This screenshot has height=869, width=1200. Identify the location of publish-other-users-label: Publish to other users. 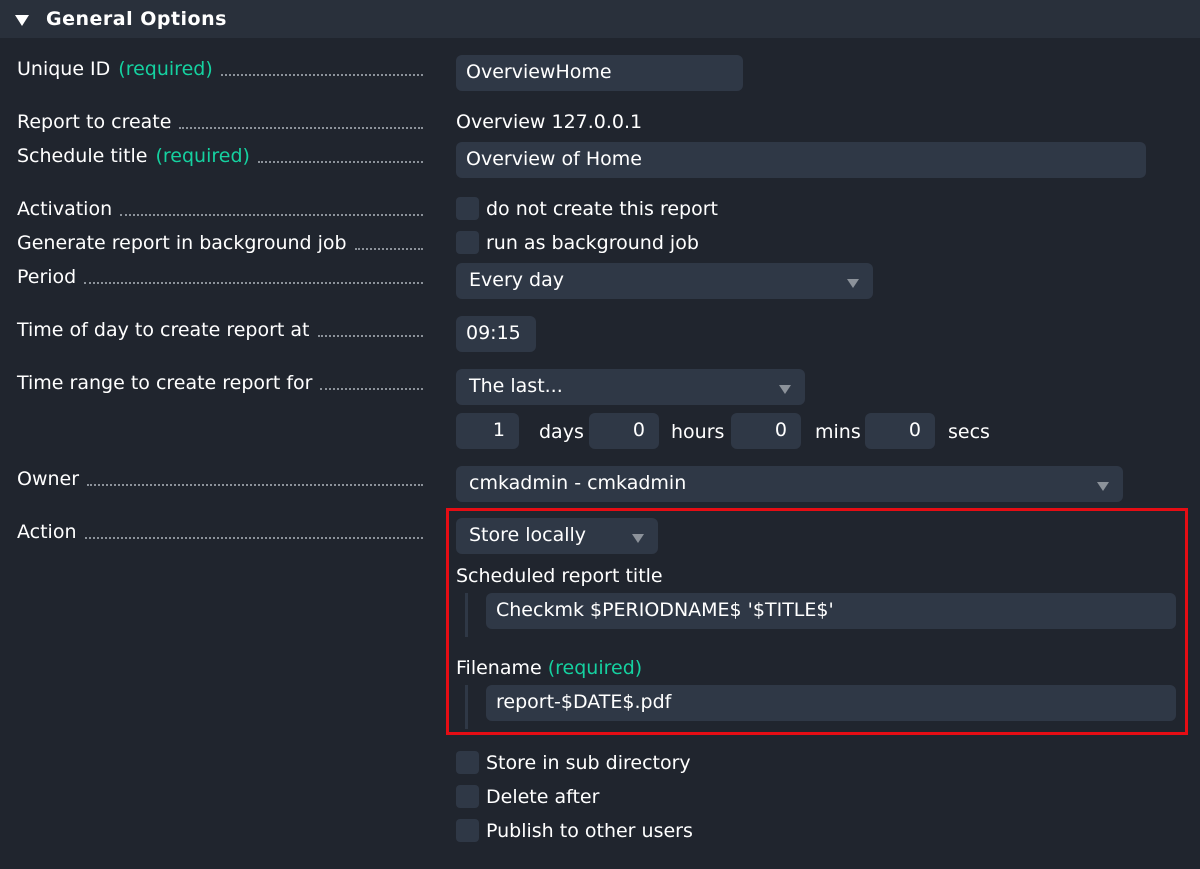
(589, 831).